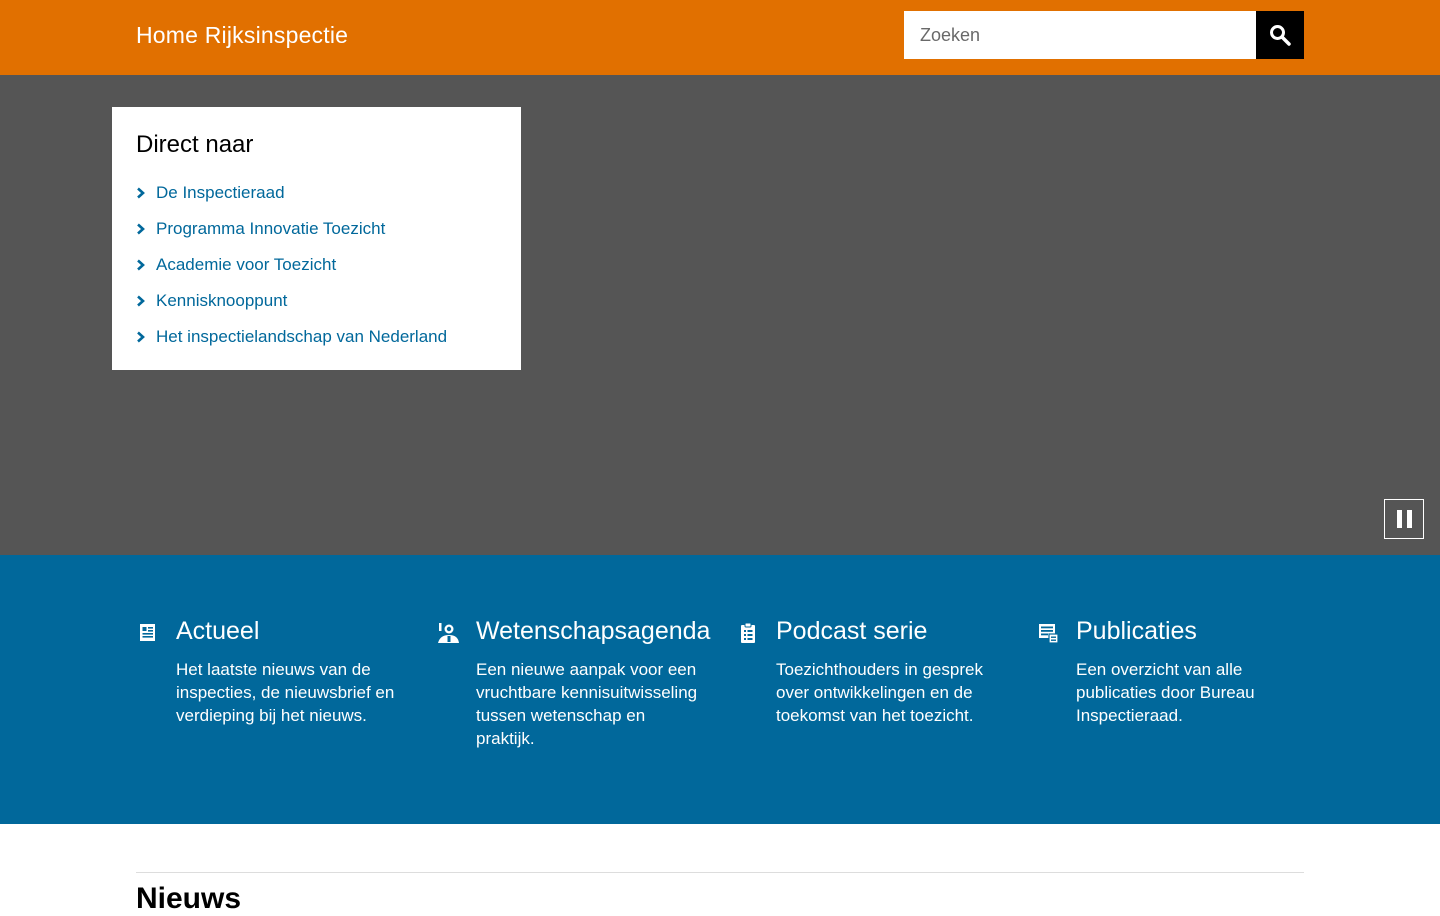  I want to click on direct-link-inspectieraad: De Inspectieraad, so click(220, 193).